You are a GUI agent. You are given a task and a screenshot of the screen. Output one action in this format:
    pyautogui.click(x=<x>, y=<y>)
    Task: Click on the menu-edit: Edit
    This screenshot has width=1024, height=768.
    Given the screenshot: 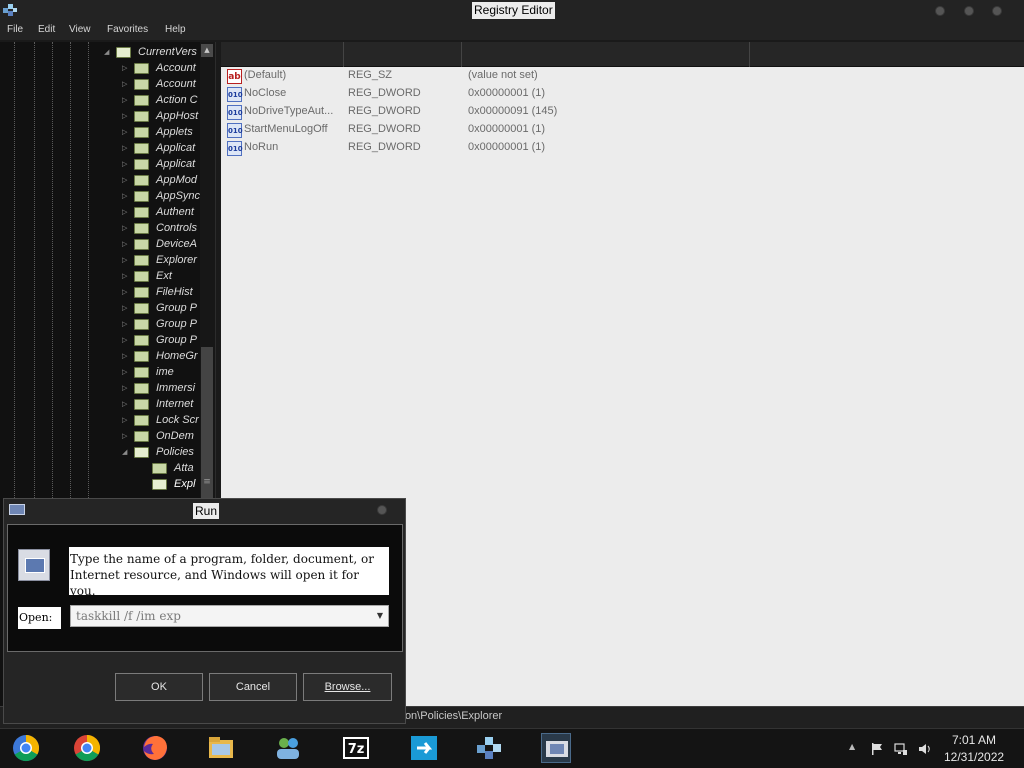 What is the action you would take?
    pyautogui.click(x=46, y=29)
    